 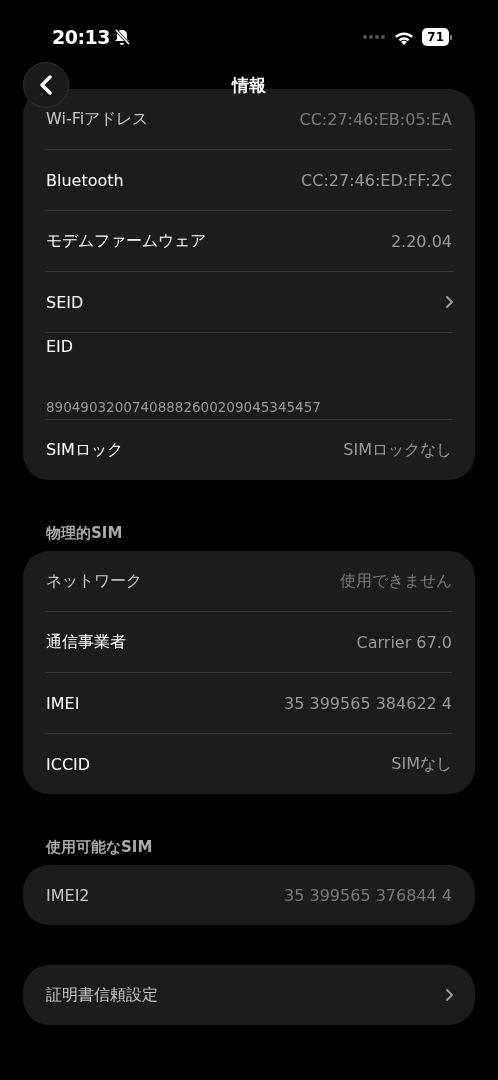 What do you see at coordinates (94, 581) in the screenshot?
I see `row-label: ネットワーク` at bounding box center [94, 581].